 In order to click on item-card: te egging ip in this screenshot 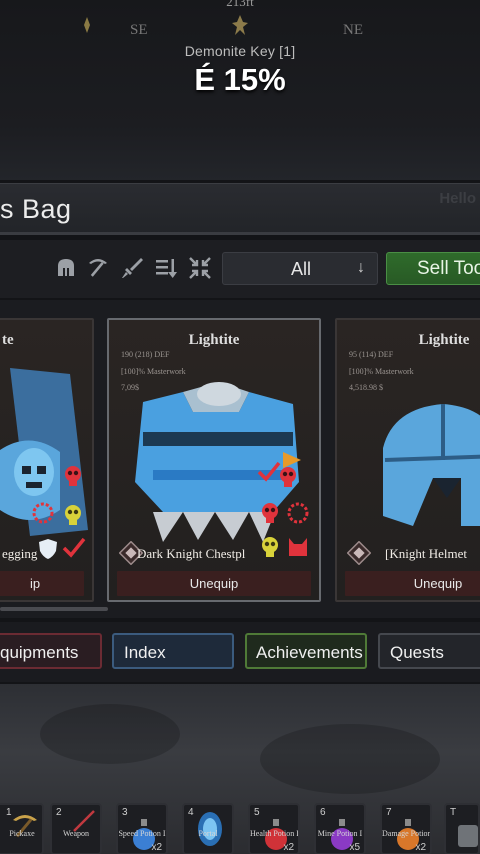, I will do `click(47, 460)`.